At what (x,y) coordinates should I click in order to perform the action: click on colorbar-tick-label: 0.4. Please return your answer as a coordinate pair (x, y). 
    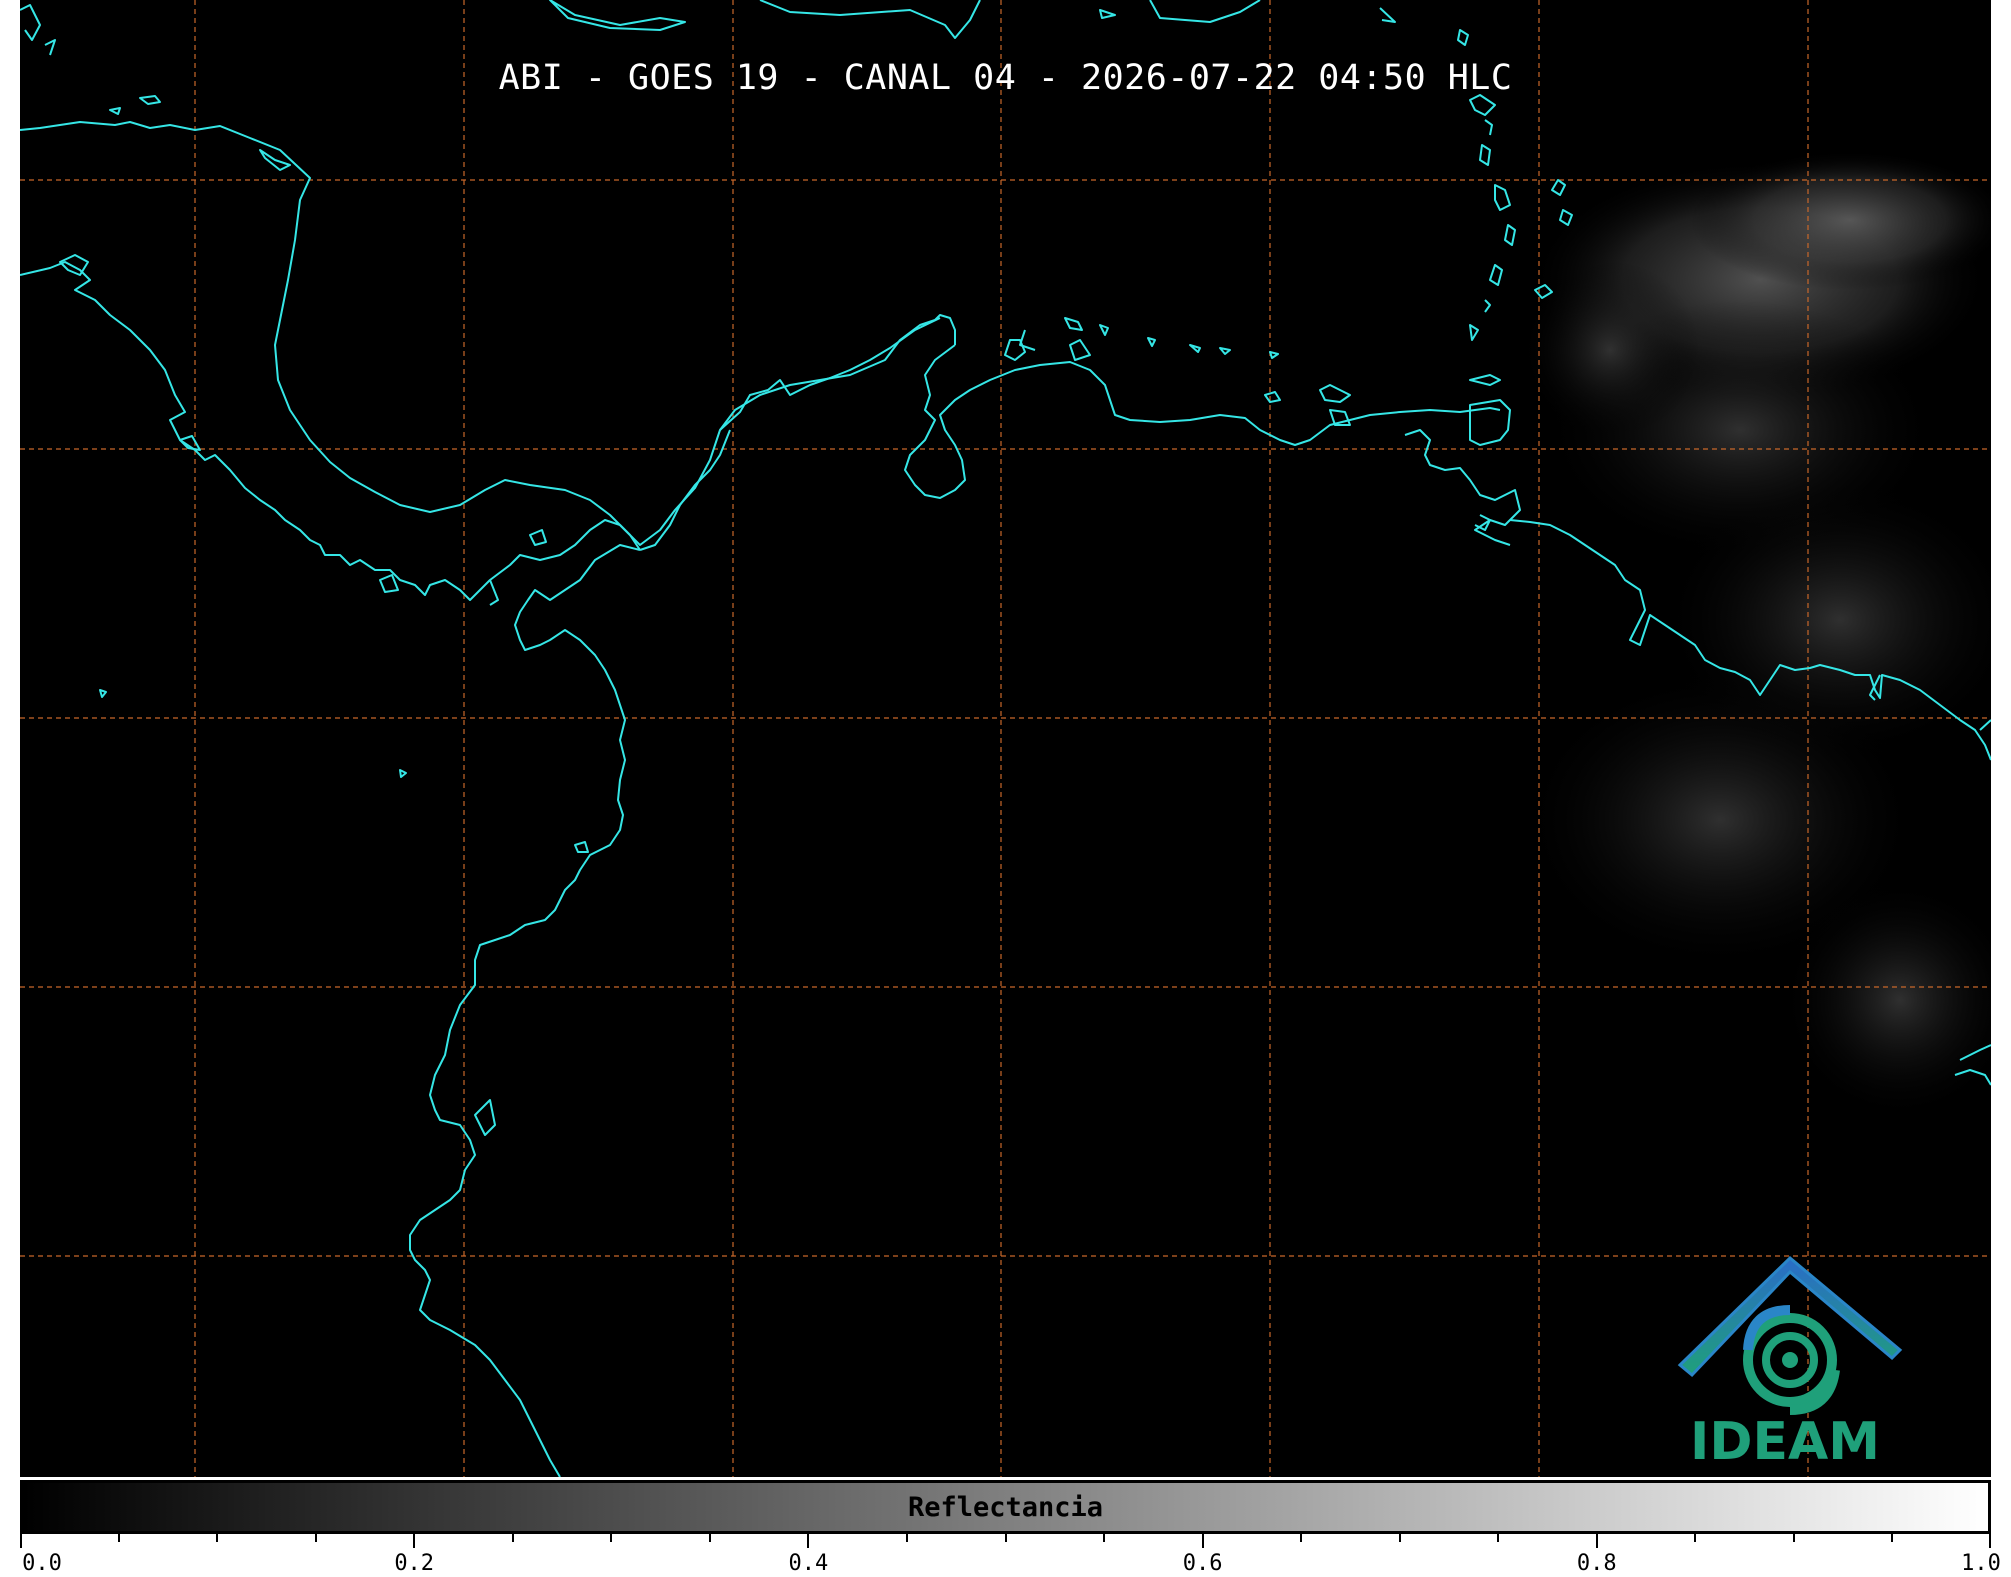
    Looking at the image, I should click on (808, 1563).